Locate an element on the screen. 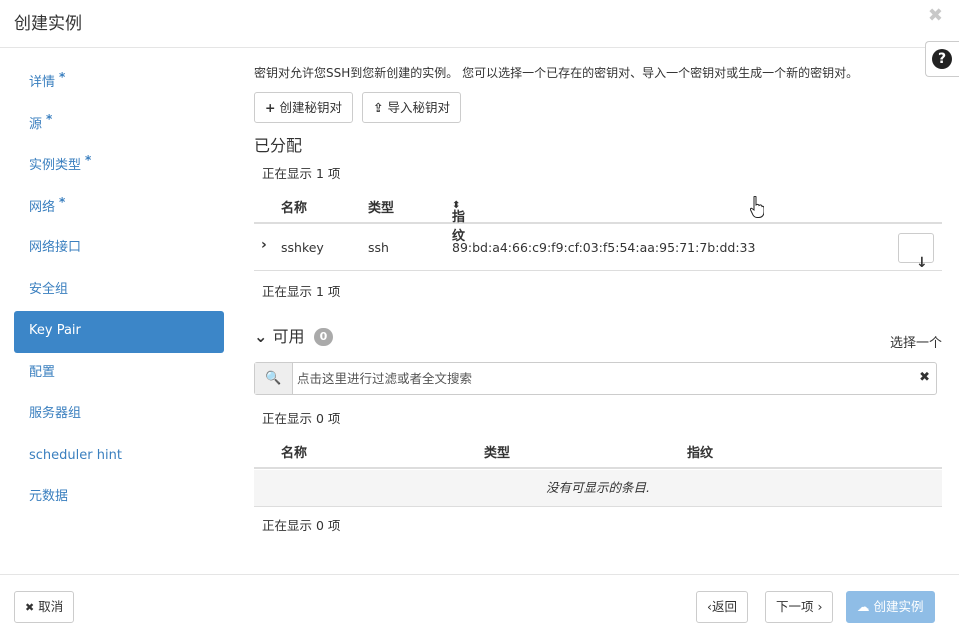 The height and width of the screenshot is (629, 959). pointer-cursor-icon is located at coordinates (757, 207).